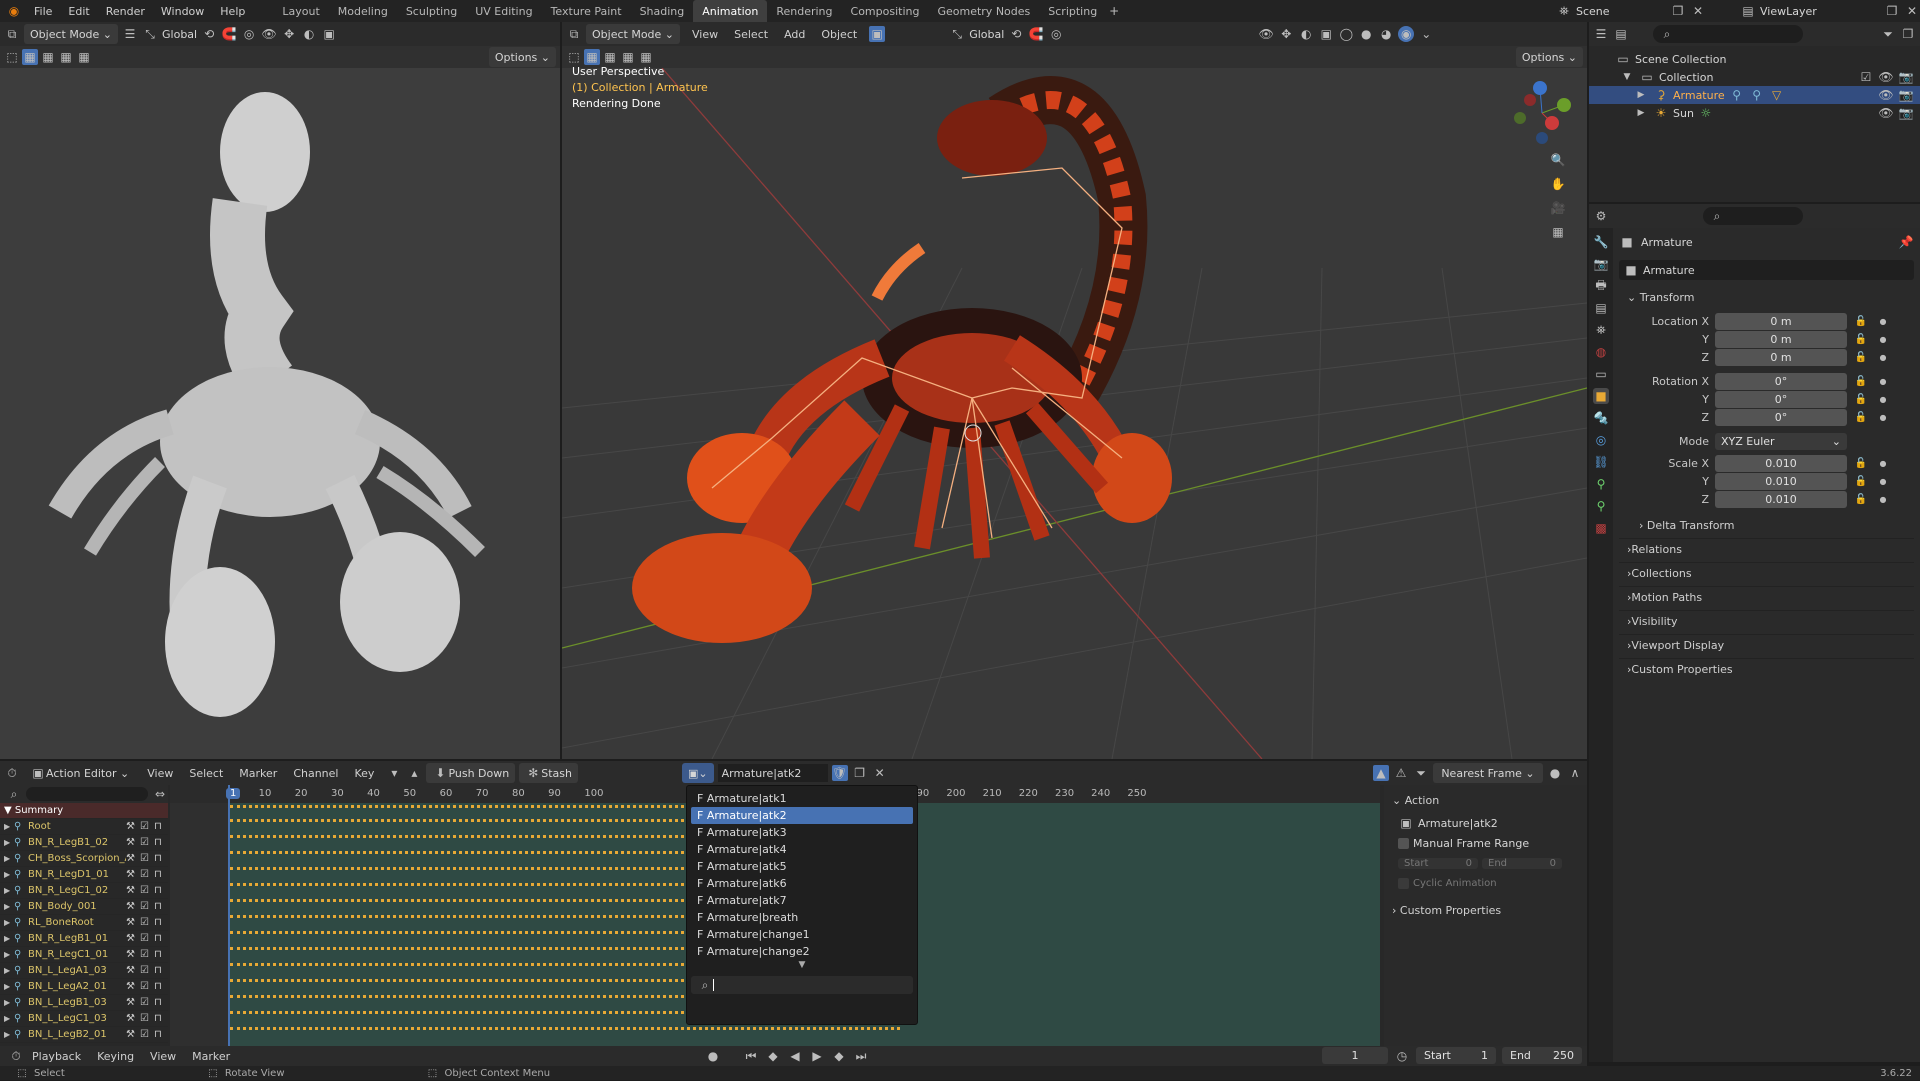  Describe the element at coordinates (1627, 77) in the screenshot. I see `expand-arrow-icon: ▼` at that location.